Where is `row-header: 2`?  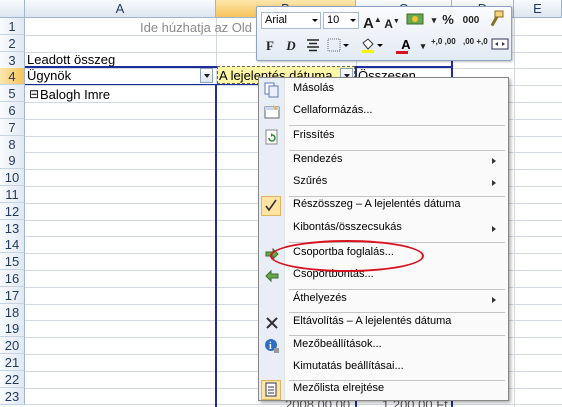
row-header: 2 is located at coordinates (12, 43).